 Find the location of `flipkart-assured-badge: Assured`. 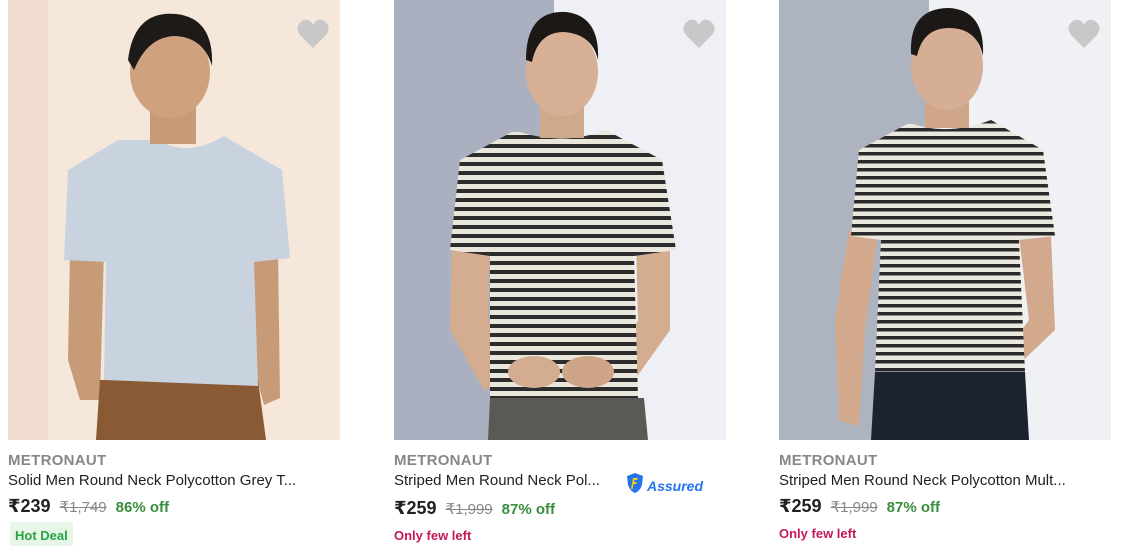

flipkart-assured-badge: Assured is located at coordinates (664, 485).